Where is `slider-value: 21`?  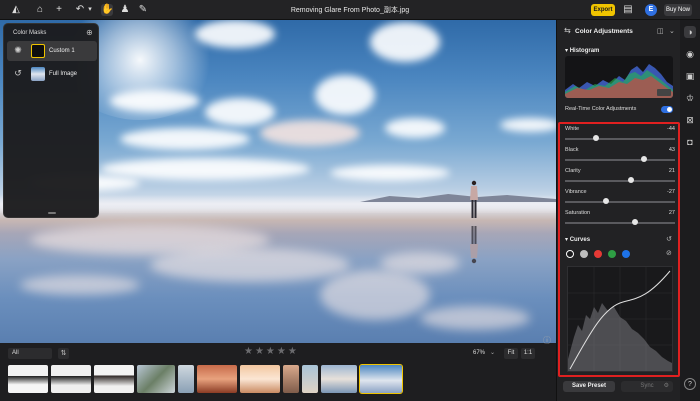 slider-value: 21 is located at coordinates (672, 171).